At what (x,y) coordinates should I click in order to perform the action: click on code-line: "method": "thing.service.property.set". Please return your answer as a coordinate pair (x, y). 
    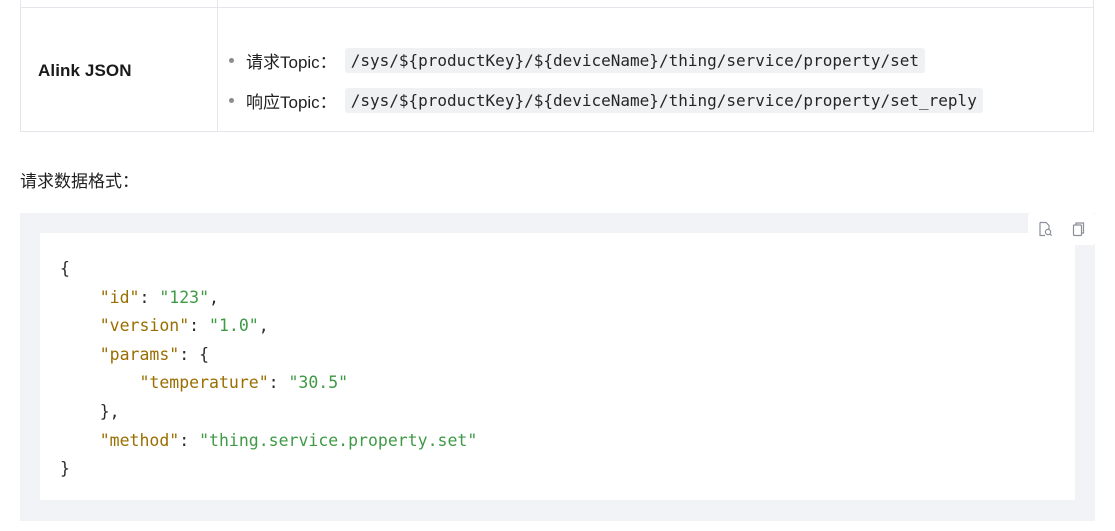
    Looking at the image, I should click on (269, 441).